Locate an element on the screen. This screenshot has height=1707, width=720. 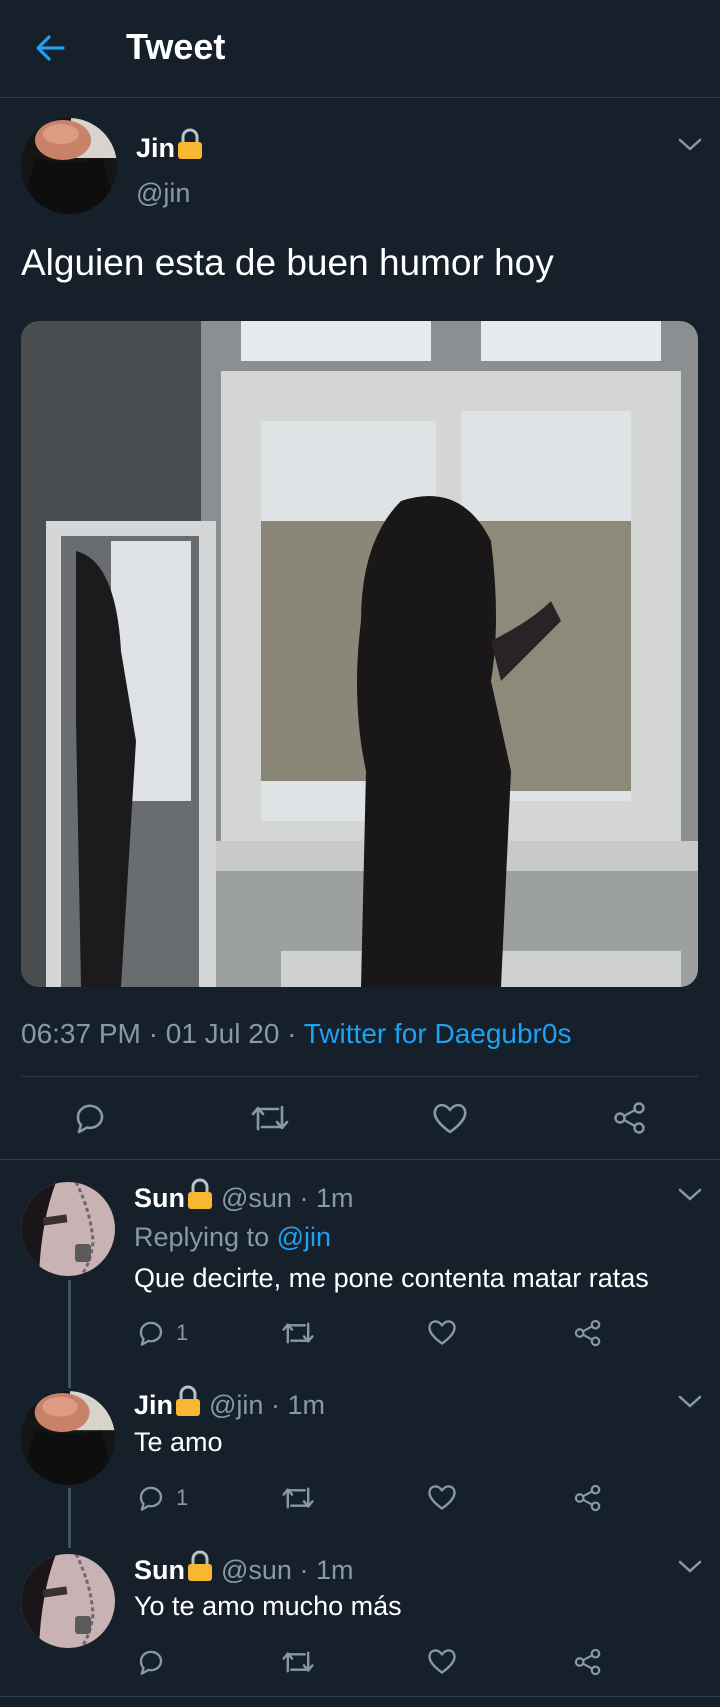
back-button is located at coordinates (50, 48).